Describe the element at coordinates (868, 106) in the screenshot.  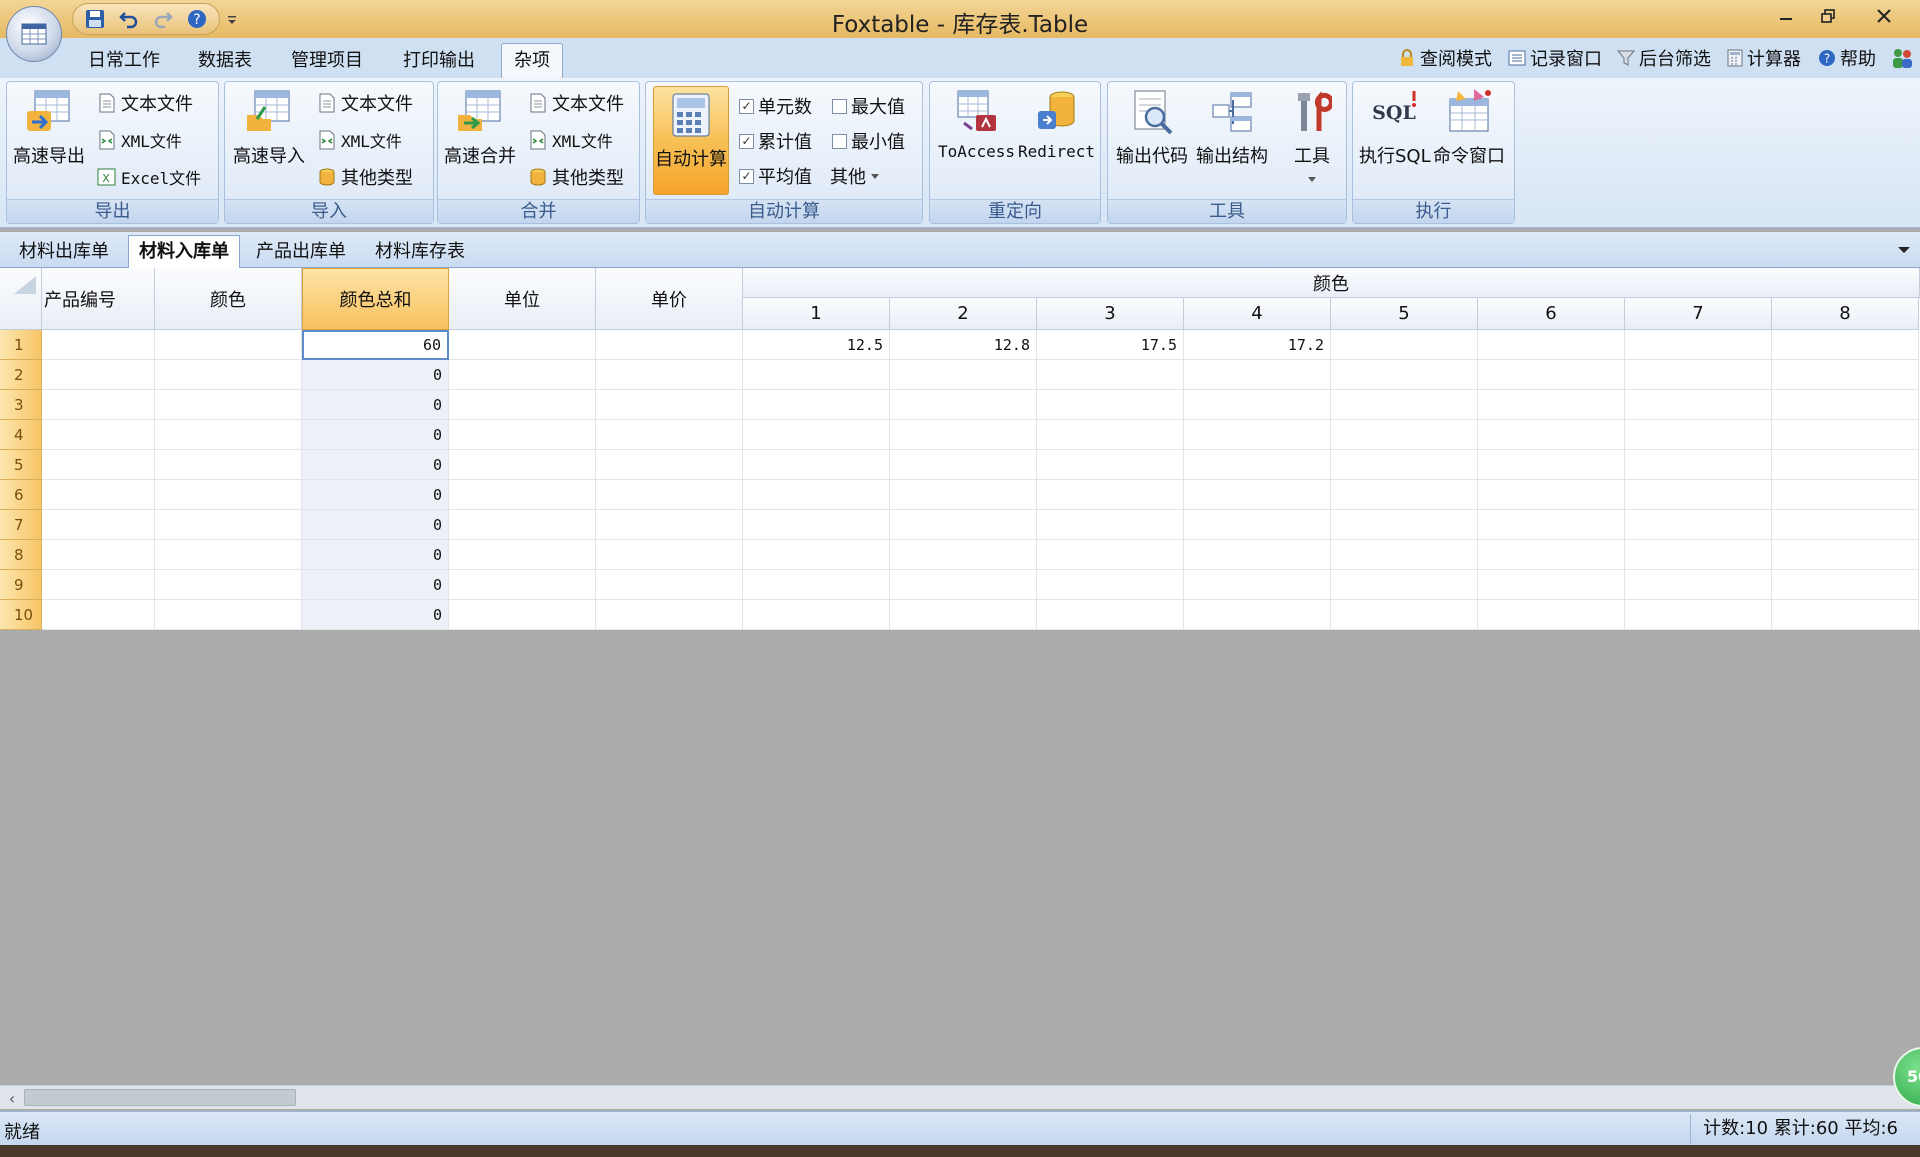
I see `max-value-checkbox: 最大值` at that location.